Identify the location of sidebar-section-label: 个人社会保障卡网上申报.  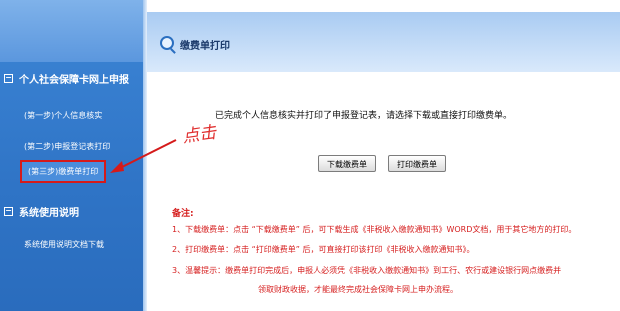
(74, 80).